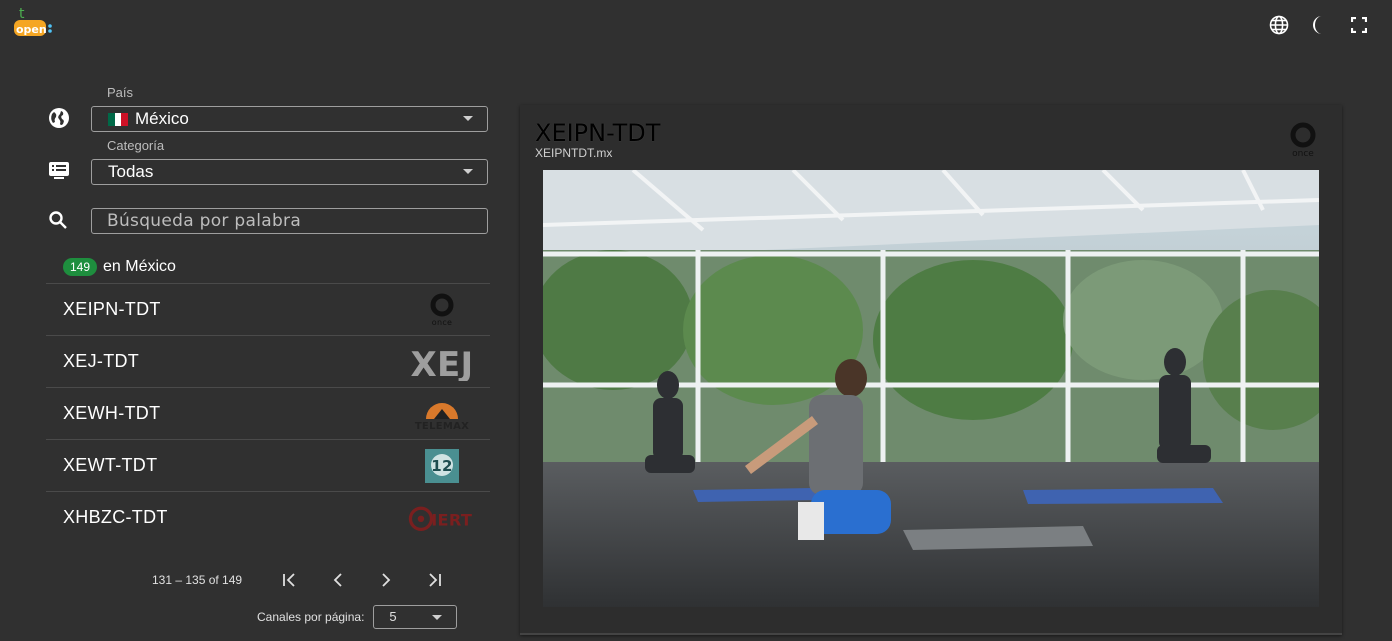 The width and height of the screenshot is (1392, 641). I want to click on svg-text: TELEMAX, so click(442, 426).